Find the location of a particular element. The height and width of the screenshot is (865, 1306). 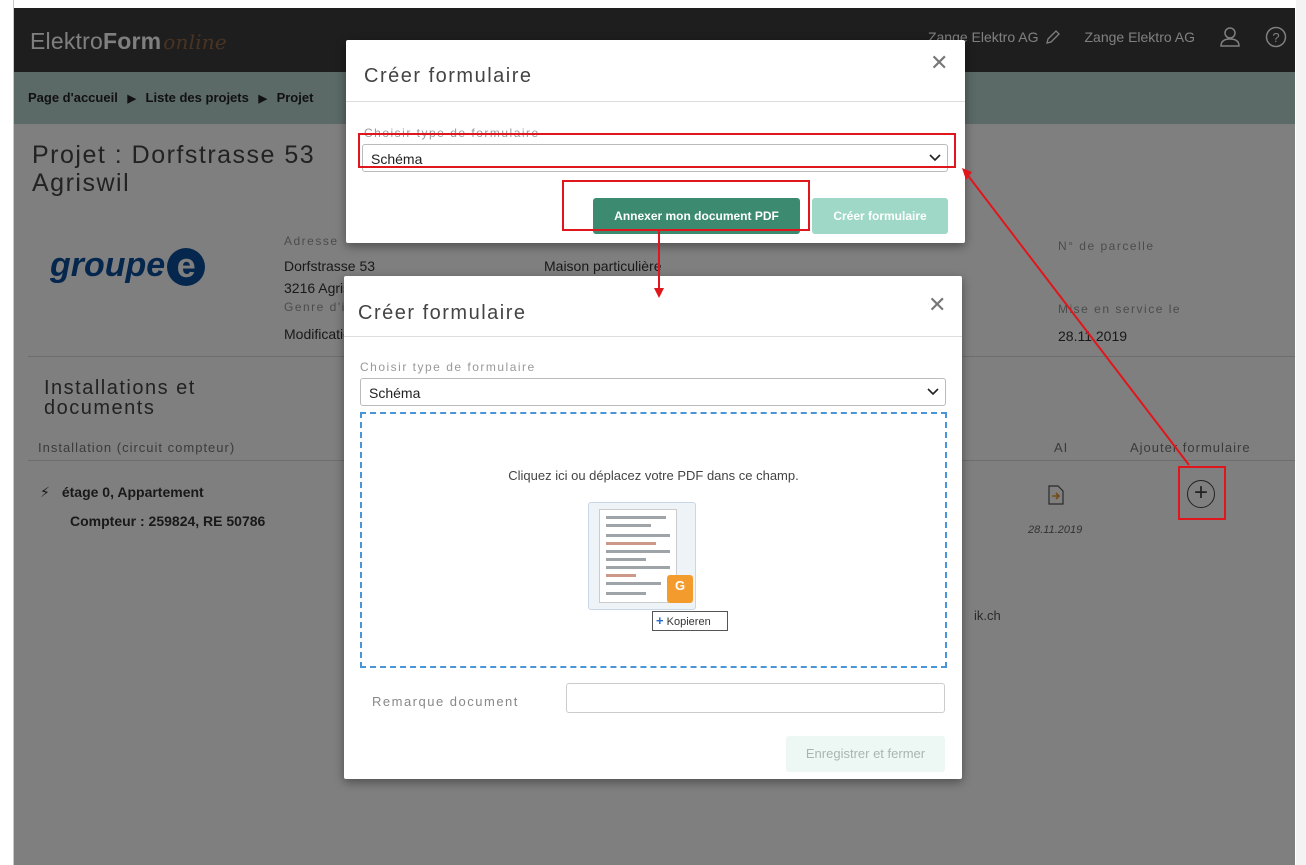

annotation-arrows is located at coordinates (922, 317).